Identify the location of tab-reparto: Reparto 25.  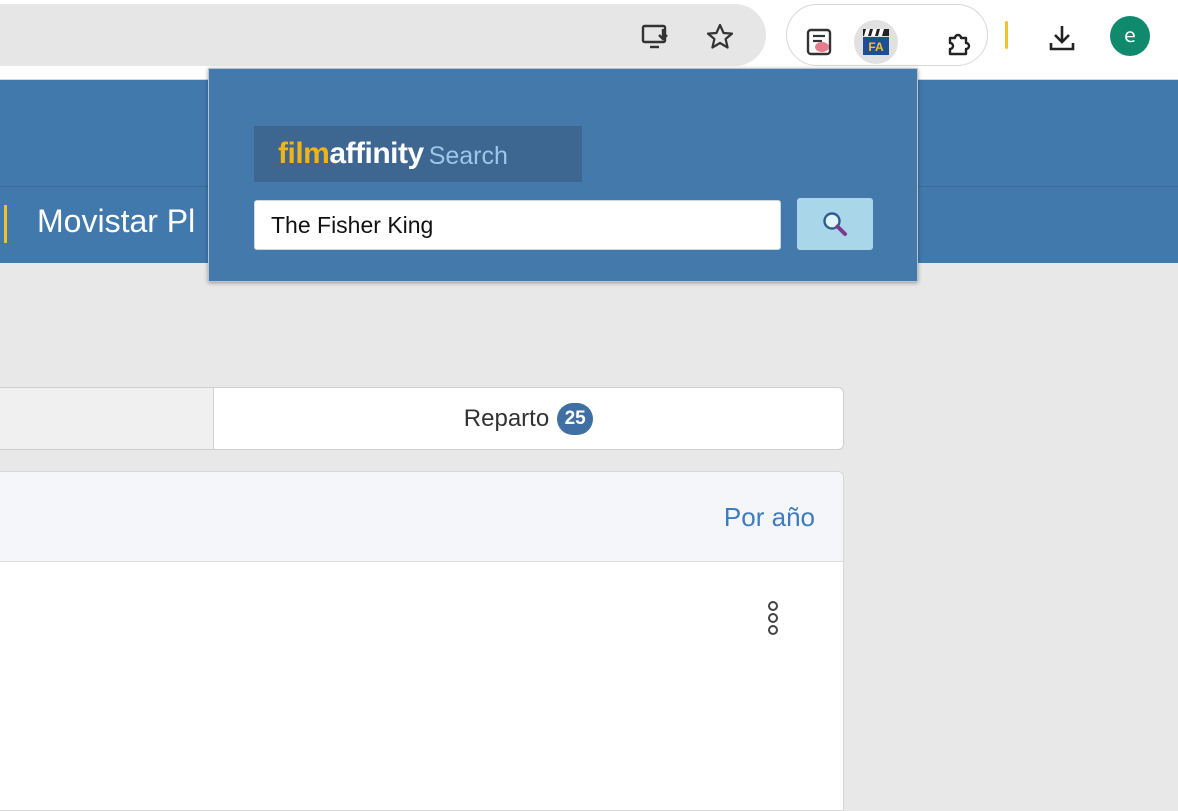
(528, 418).